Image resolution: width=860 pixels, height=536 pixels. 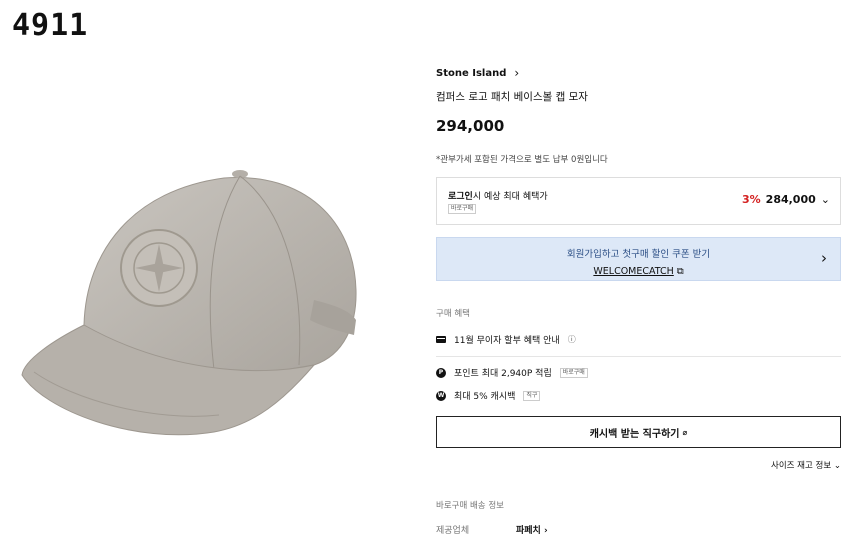 I want to click on cashback-direct-buy-button: 캐시백 받는 직구하기 ⌀, so click(x=638, y=432).